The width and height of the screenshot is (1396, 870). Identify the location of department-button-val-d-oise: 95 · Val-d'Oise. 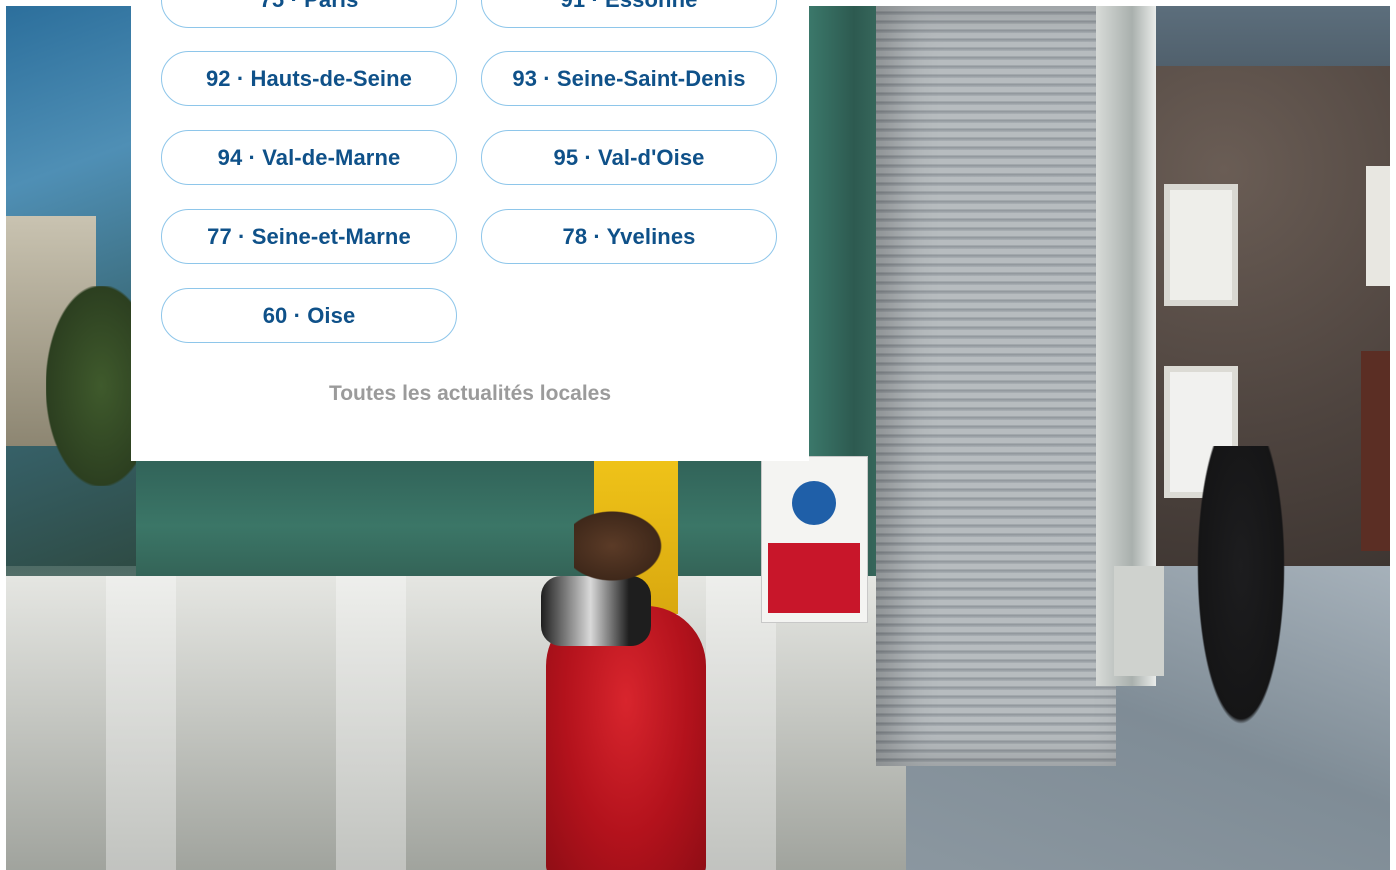
(629, 157).